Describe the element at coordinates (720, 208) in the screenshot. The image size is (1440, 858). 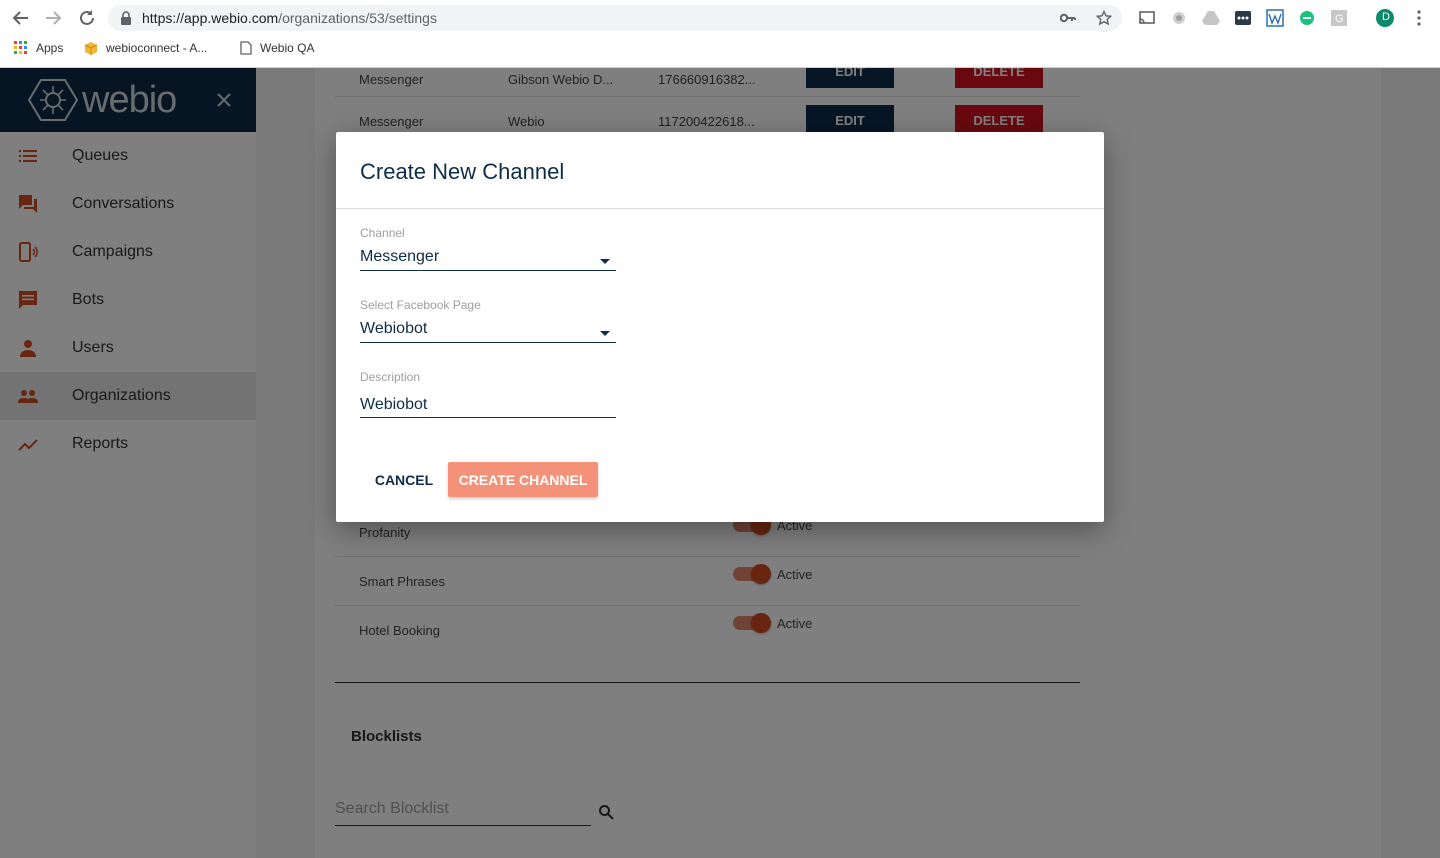
I see `dialog-divider` at that location.